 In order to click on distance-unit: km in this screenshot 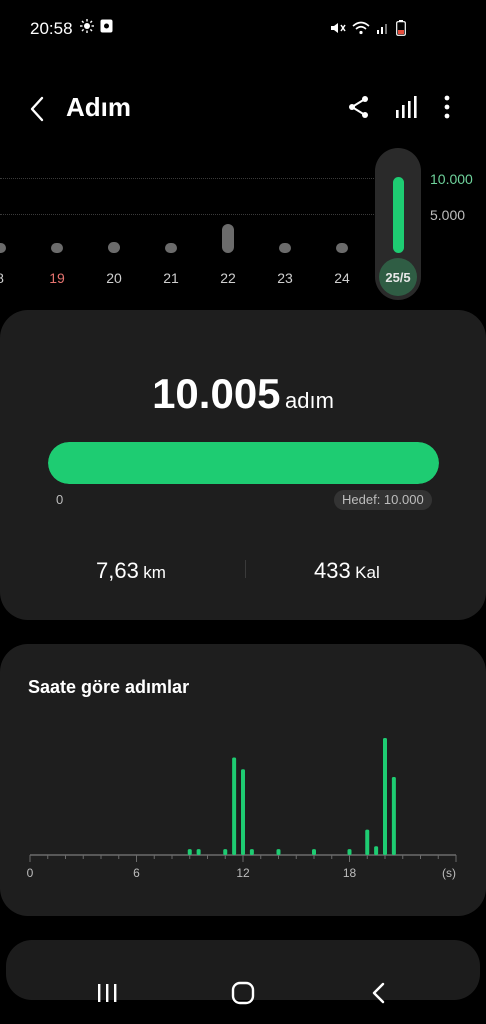, I will do `click(154, 572)`.